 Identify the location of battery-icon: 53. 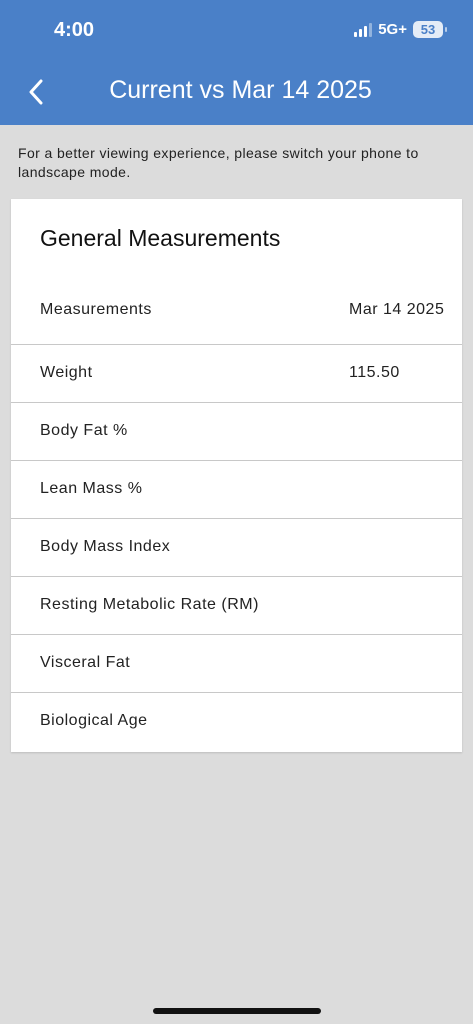
(430, 29).